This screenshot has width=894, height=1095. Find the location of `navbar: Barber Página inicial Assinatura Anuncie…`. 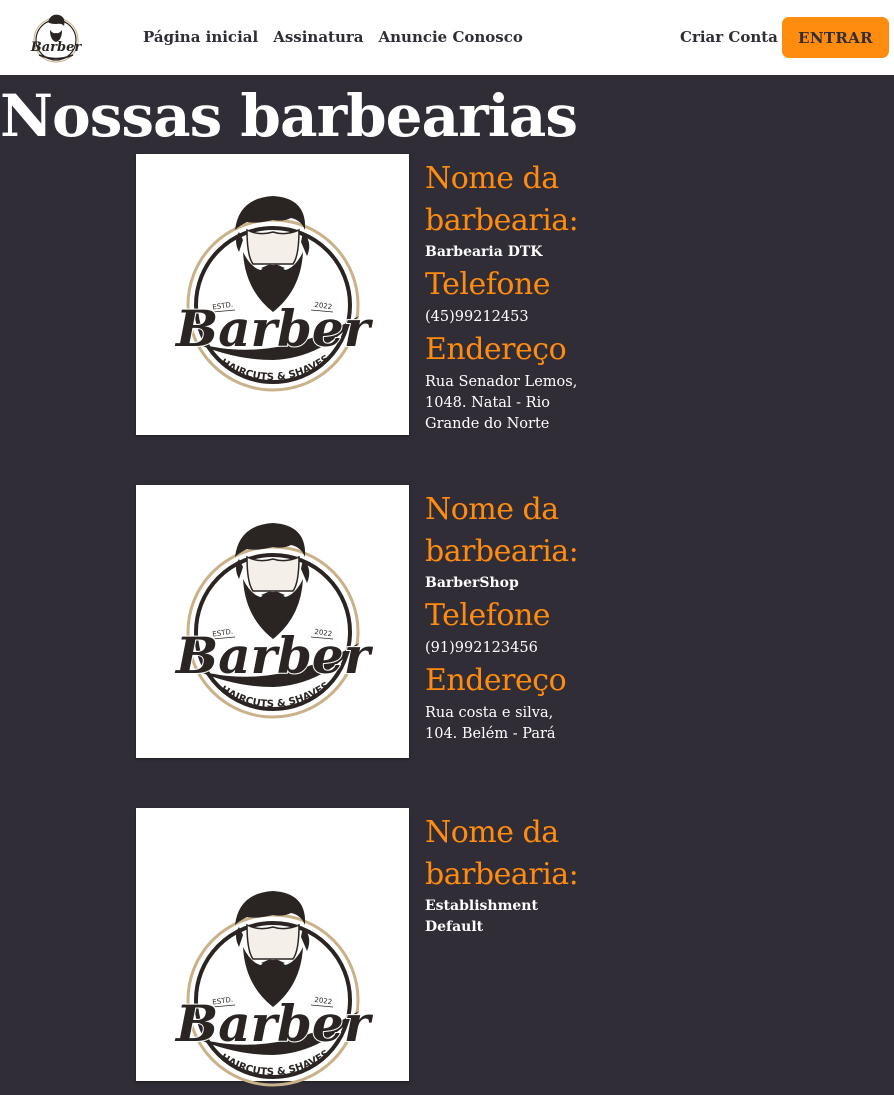

navbar: Barber Página inicial Assinatura Anuncie… is located at coordinates (447, 37).